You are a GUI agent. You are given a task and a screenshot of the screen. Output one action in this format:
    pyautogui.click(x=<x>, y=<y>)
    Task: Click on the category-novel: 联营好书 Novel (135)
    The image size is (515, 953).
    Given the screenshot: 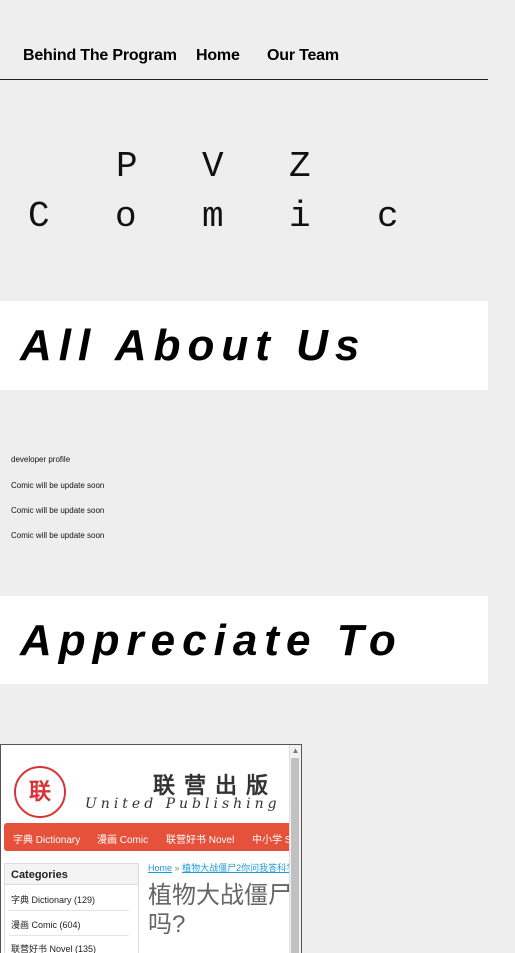 What is the action you would take?
    pyautogui.click(x=53, y=947)
    